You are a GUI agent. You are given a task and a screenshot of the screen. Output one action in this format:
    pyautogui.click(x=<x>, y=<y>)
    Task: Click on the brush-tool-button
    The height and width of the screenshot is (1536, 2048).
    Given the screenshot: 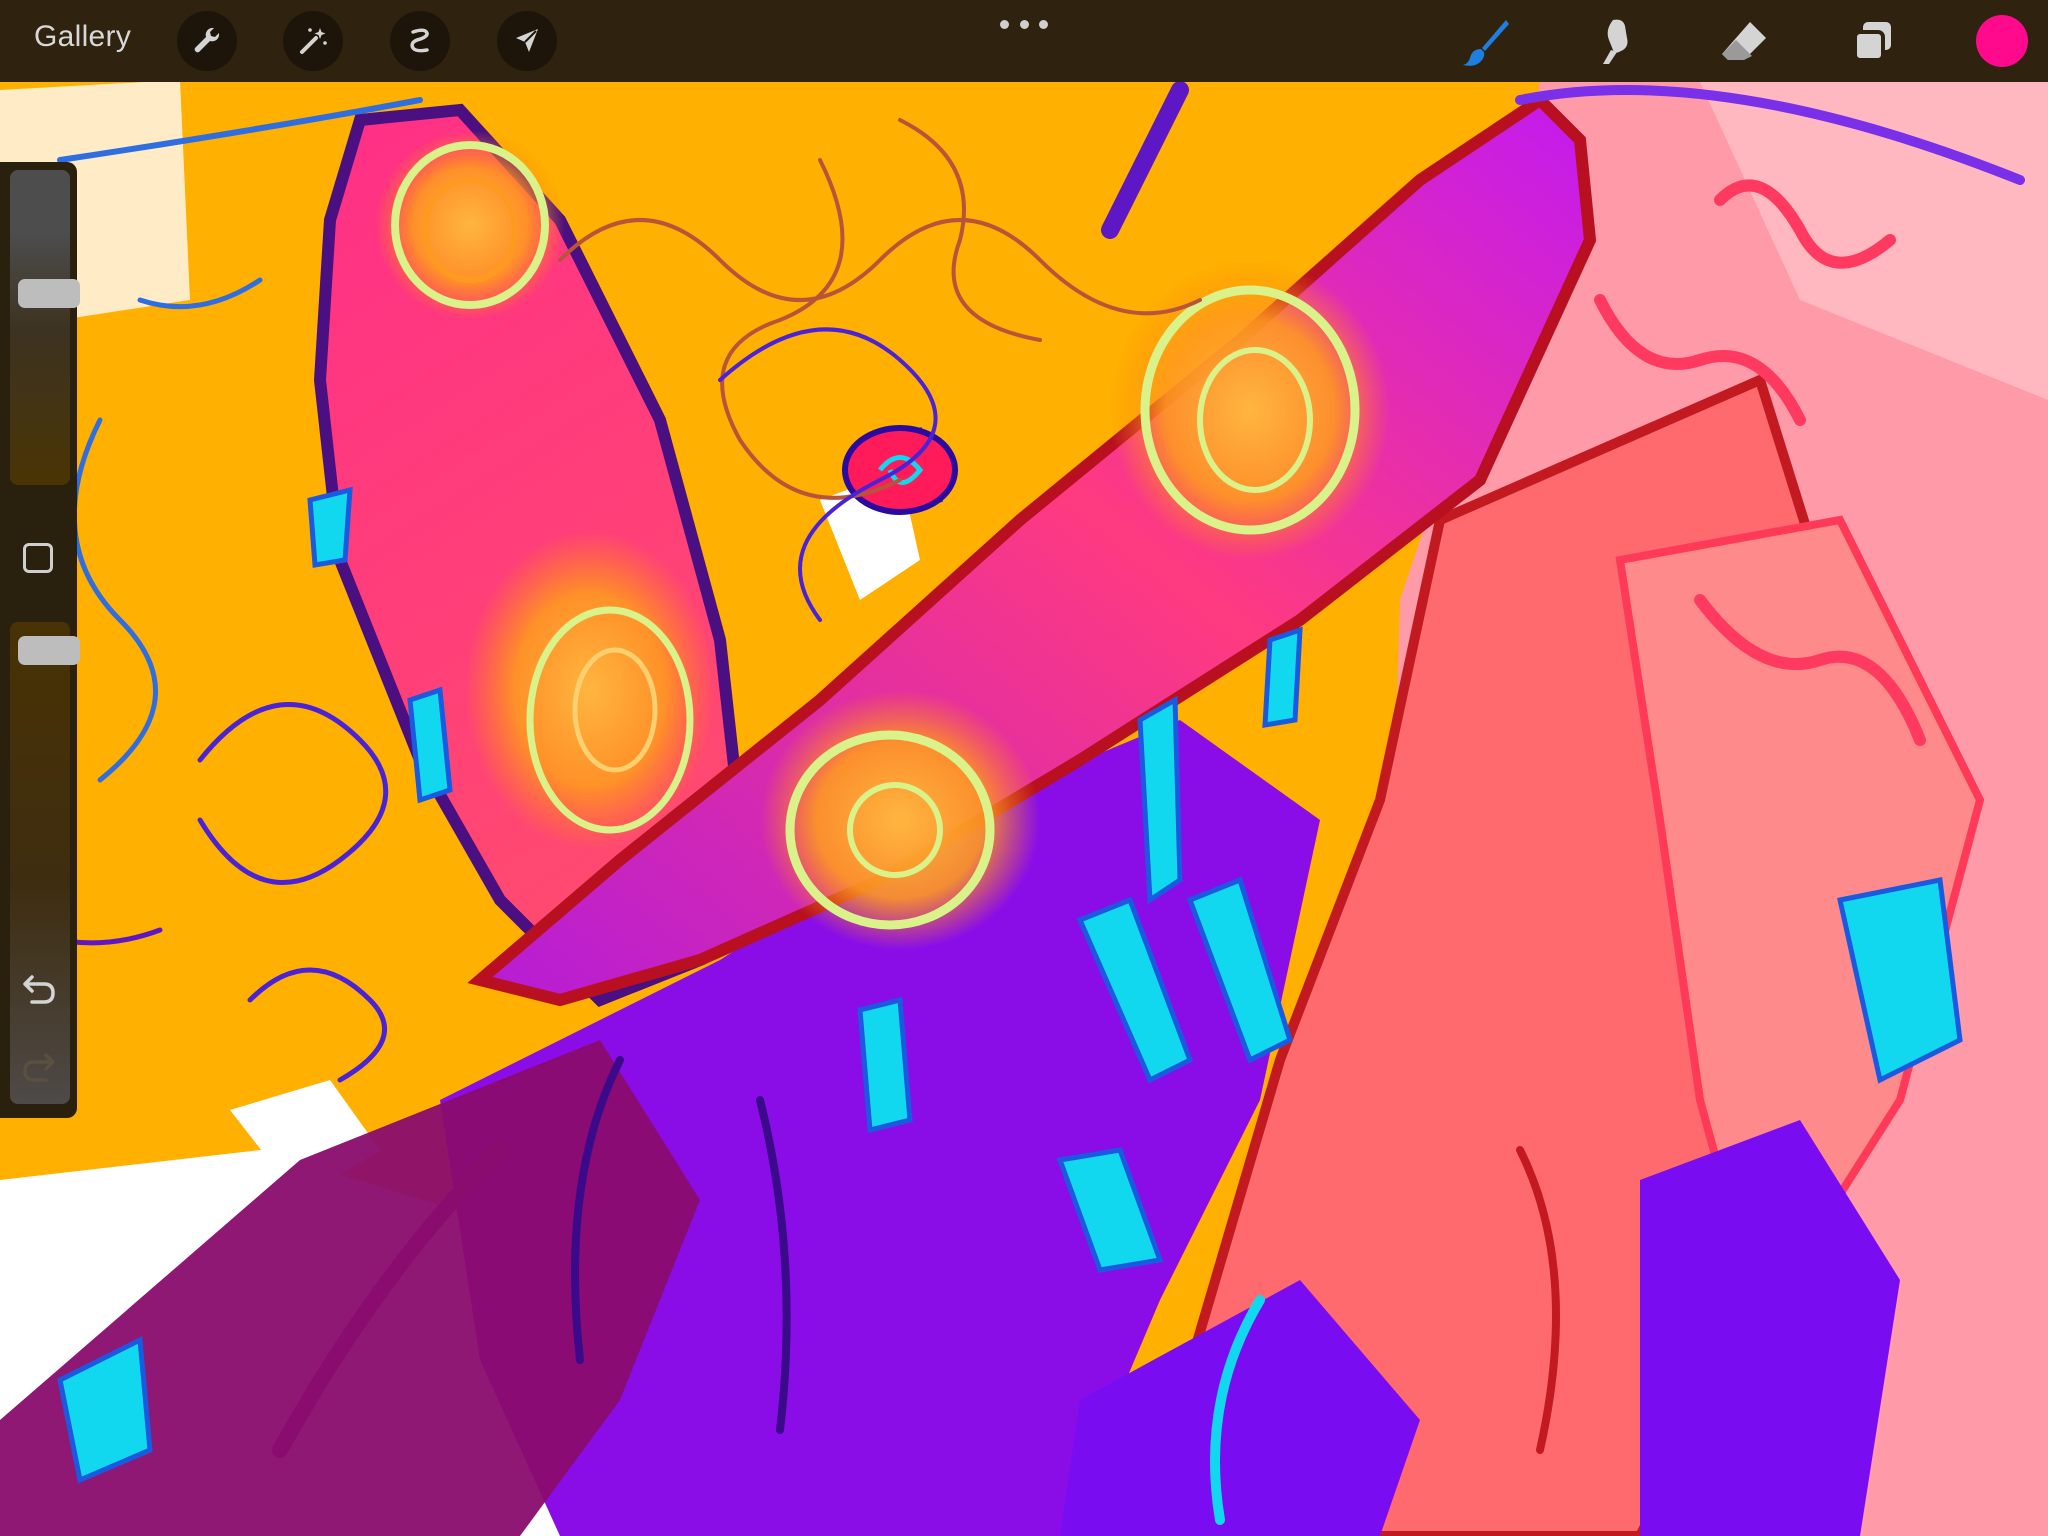 What is the action you would take?
    pyautogui.click(x=1486, y=42)
    